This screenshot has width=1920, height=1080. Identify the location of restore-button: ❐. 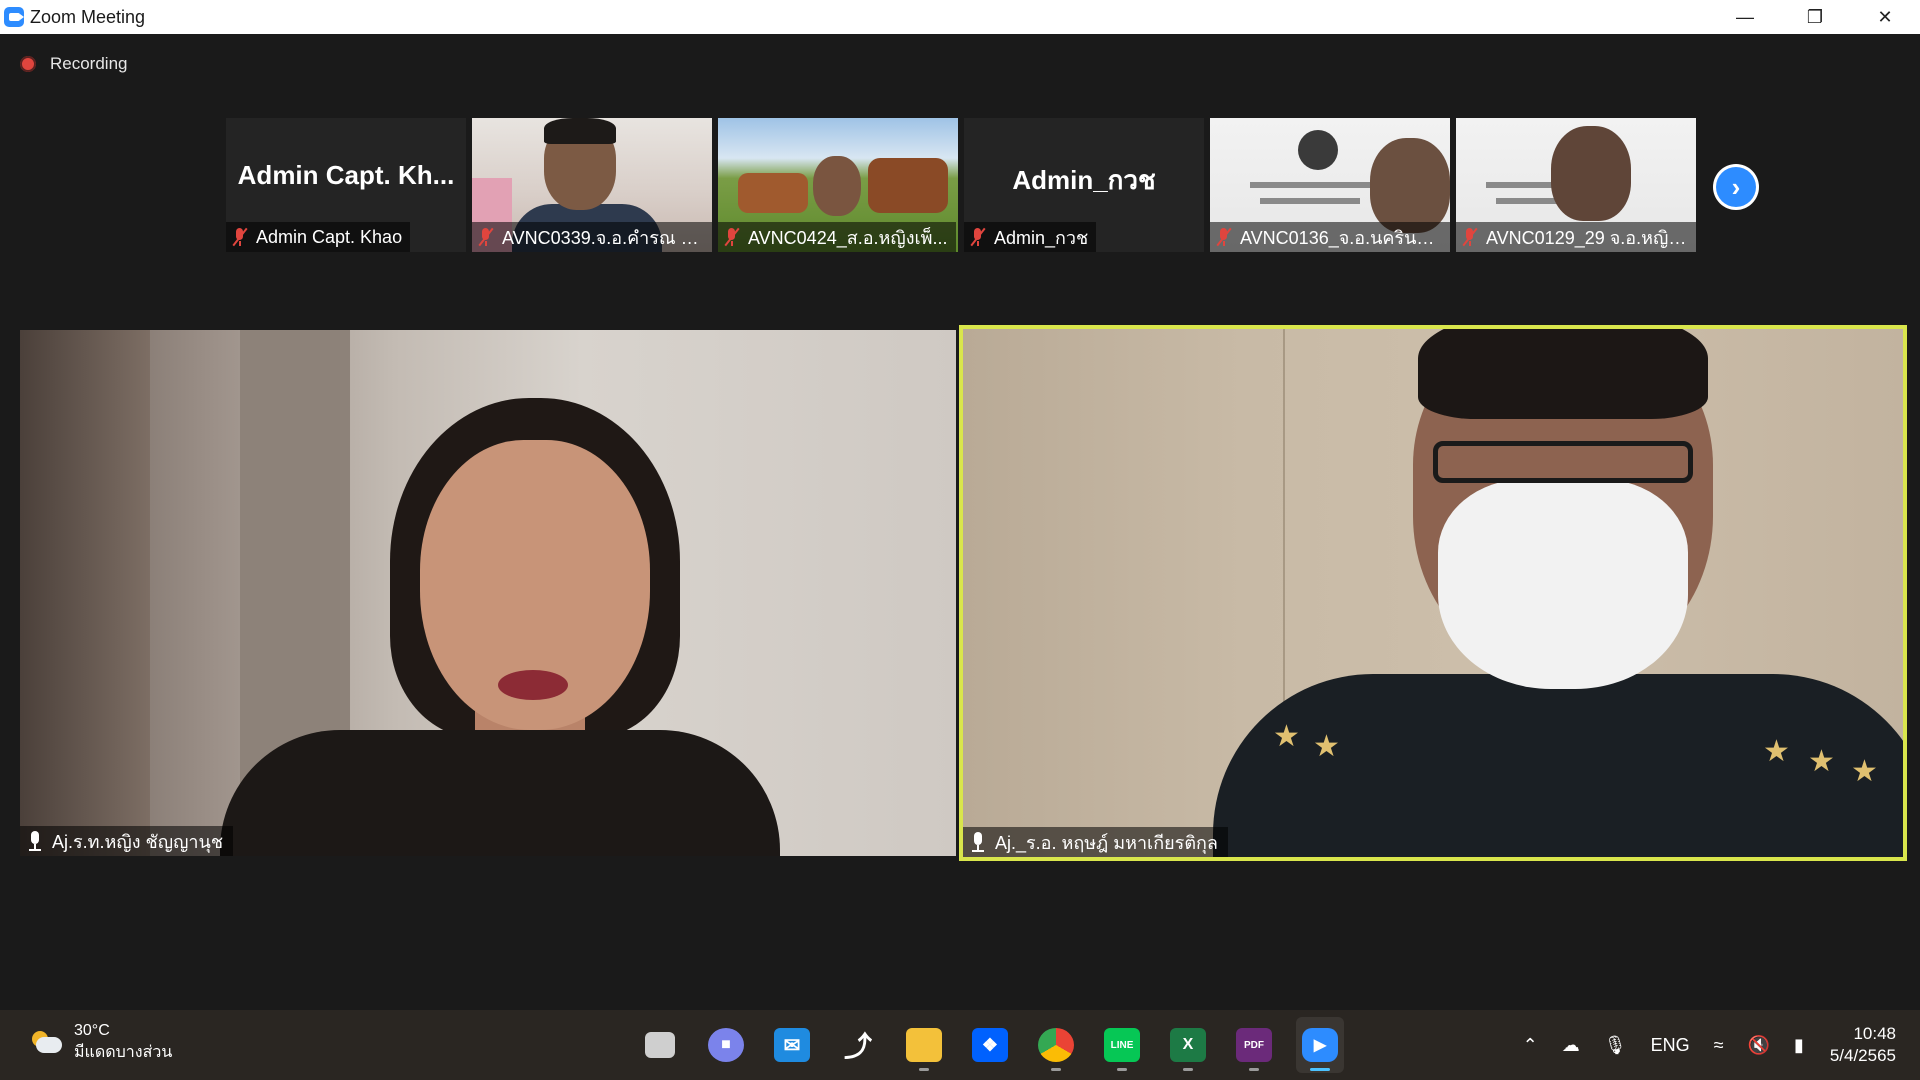
(1815, 17).